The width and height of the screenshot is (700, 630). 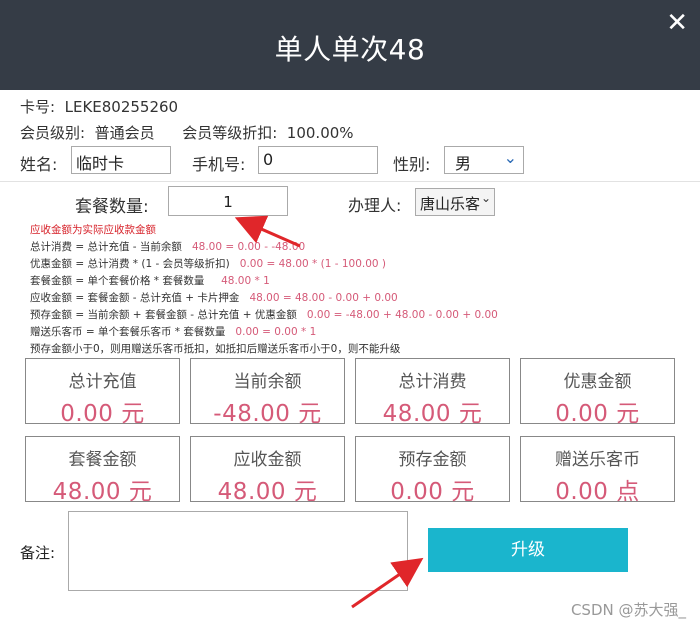 I want to click on phone-input: 0, so click(x=318, y=160).